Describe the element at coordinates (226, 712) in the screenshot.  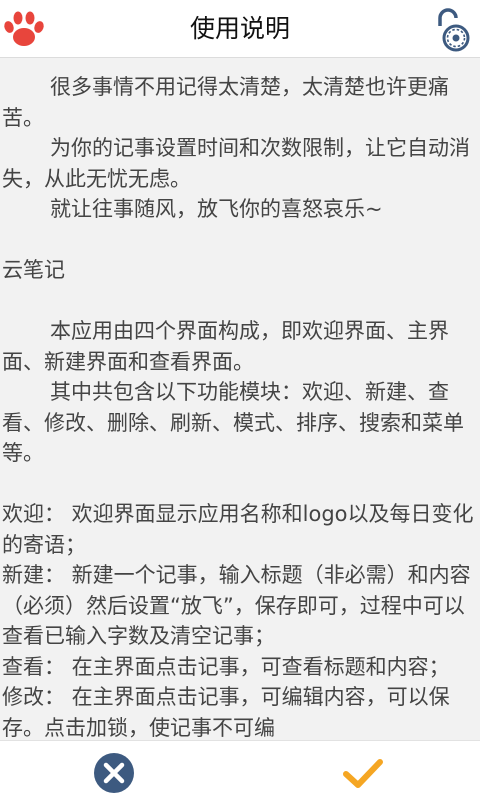
I see `feature-edit: 修改： 在主界面点击记事，可编辑内容，可以保存。点击加锁，使记事不可编` at that location.